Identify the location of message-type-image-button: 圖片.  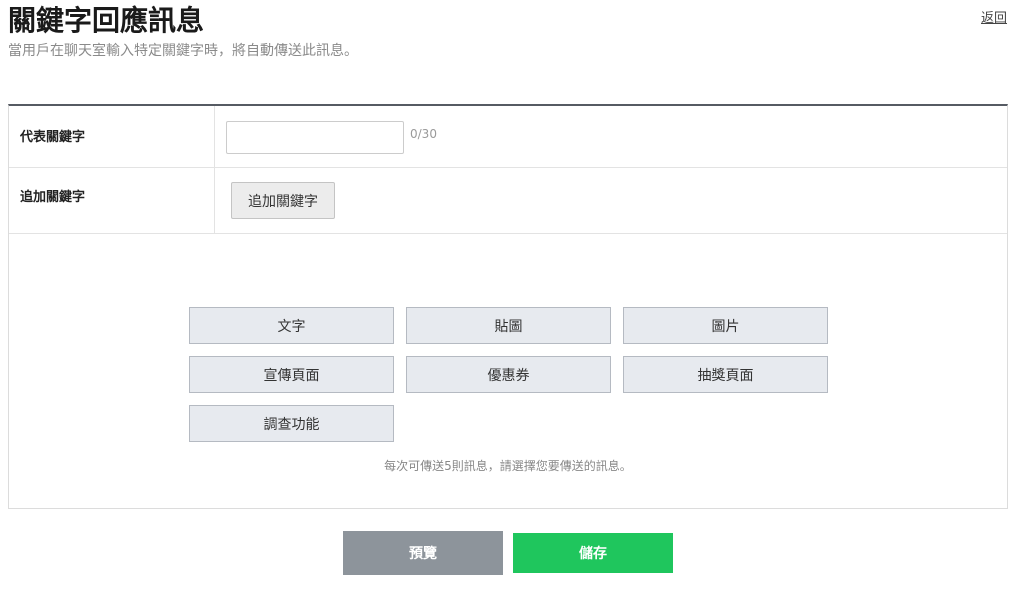
(725, 325).